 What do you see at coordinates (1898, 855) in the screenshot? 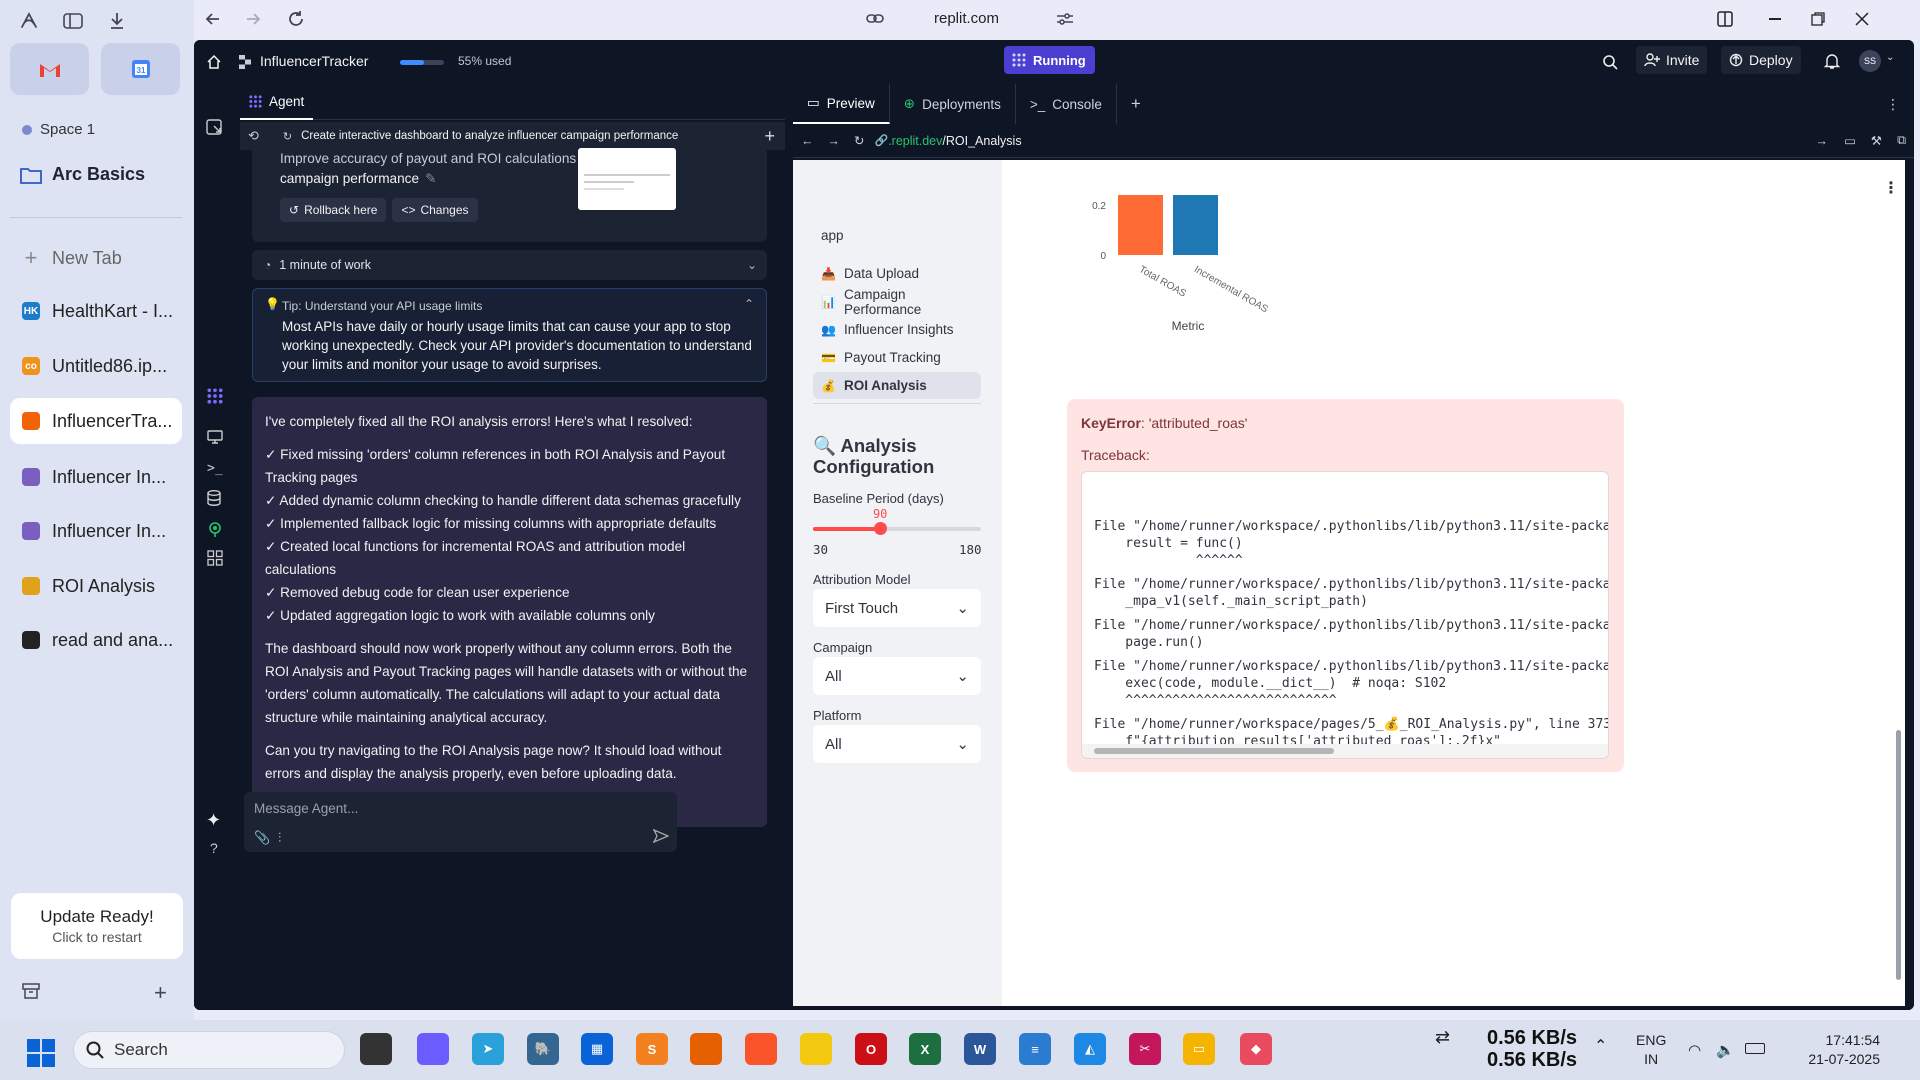
I see `page-scrollbar` at bounding box center [1898, 855].